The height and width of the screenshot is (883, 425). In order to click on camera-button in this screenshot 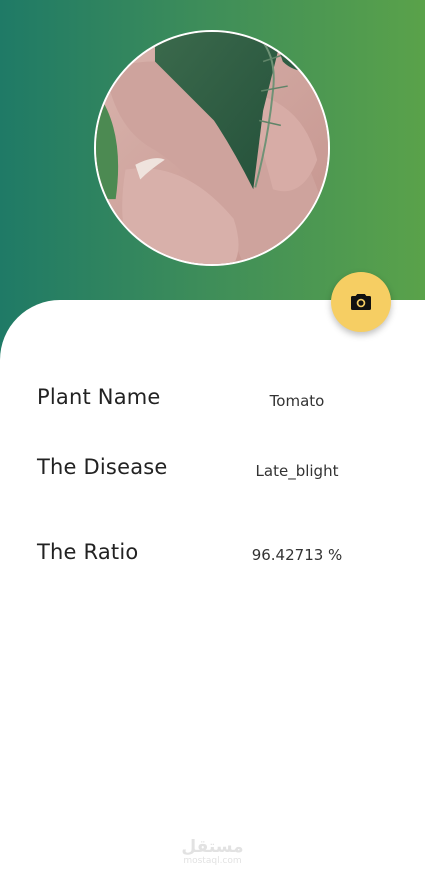, I will do `click(361, 302)`.